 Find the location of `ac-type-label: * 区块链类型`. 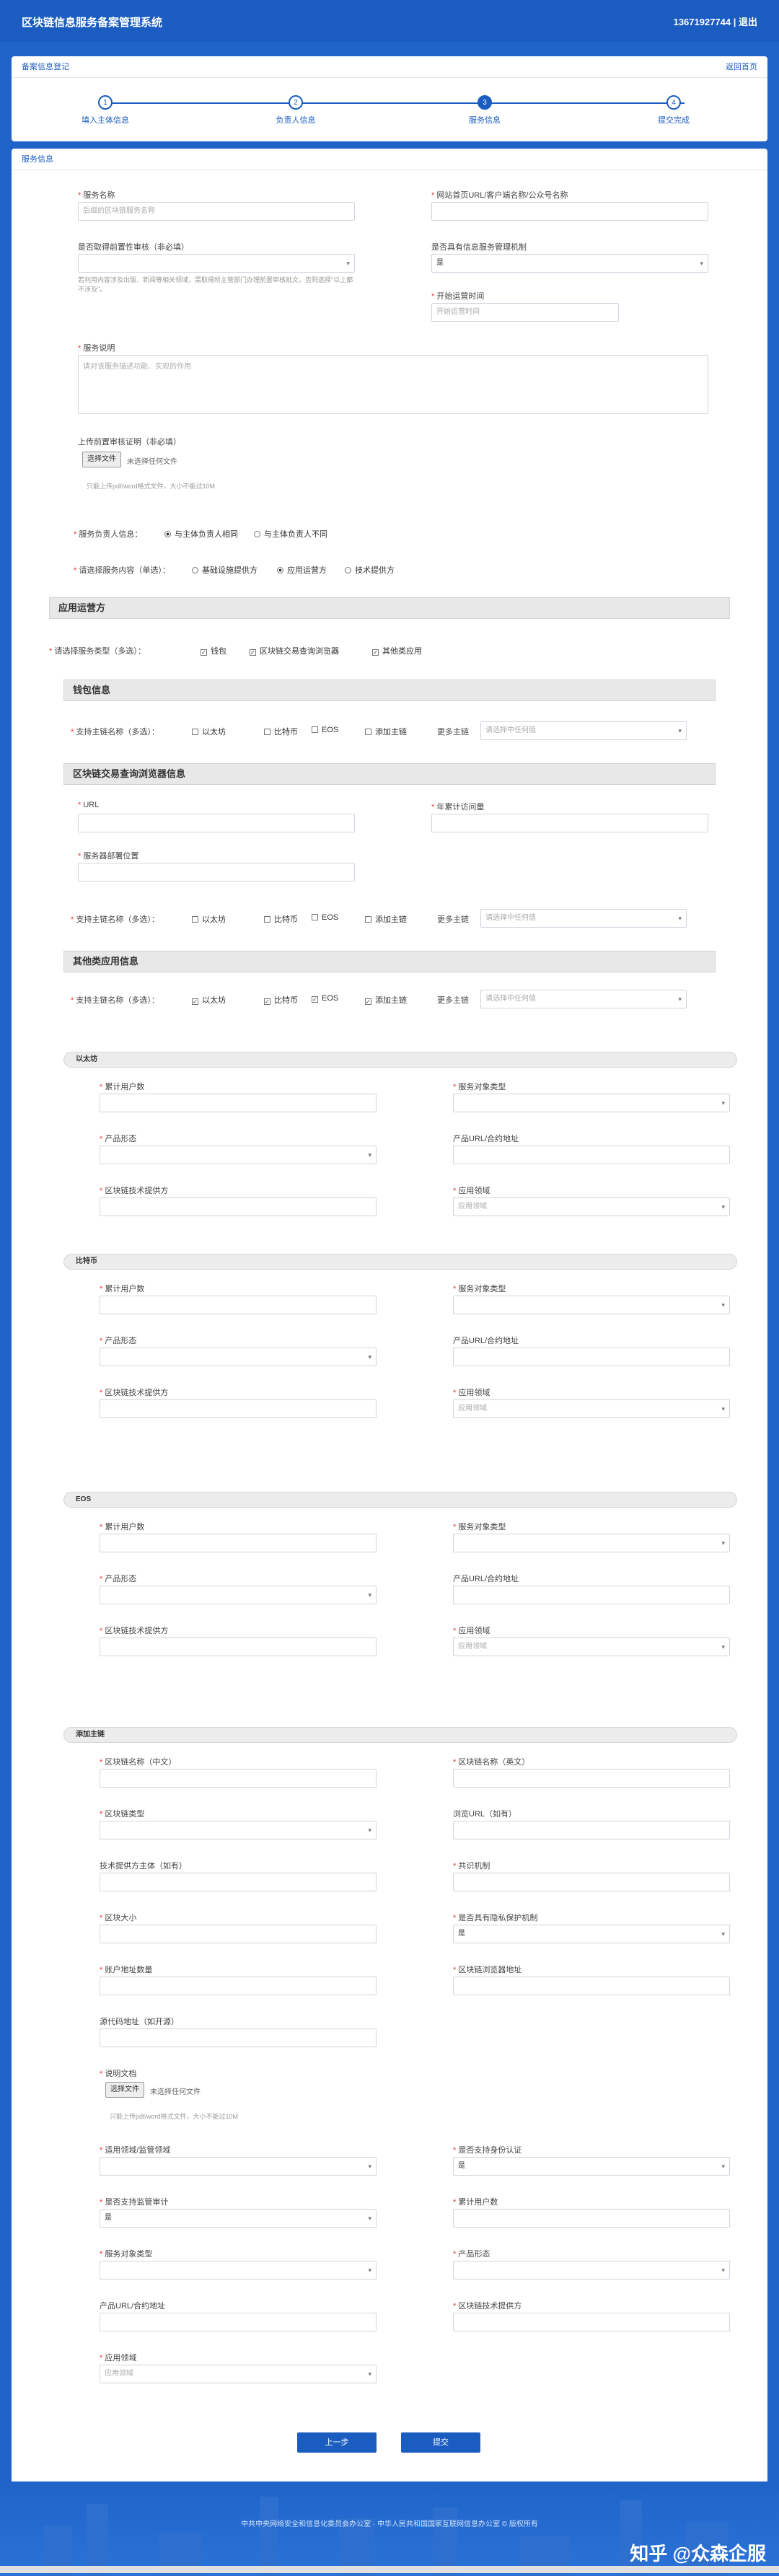

ac-type-label: * 区块链类型 is located at coordinates (122, 1814).